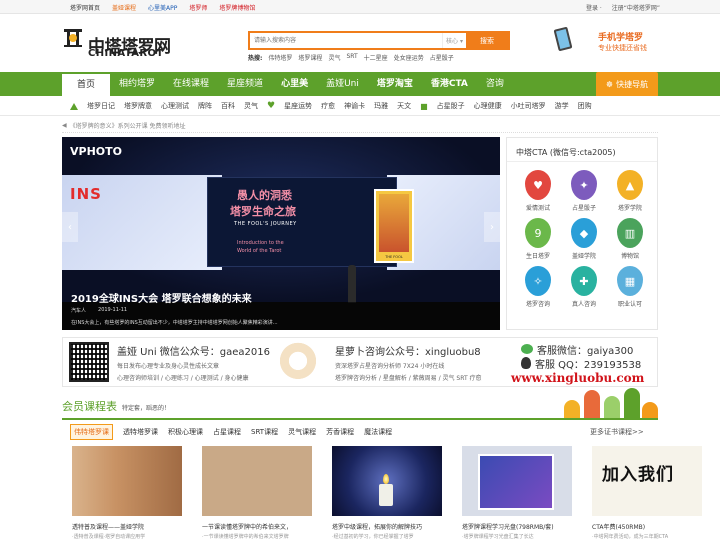  Describe the element at coordinates (162, 7) in the screenshot. I see `top-link-app: 心里美APP` at that location.